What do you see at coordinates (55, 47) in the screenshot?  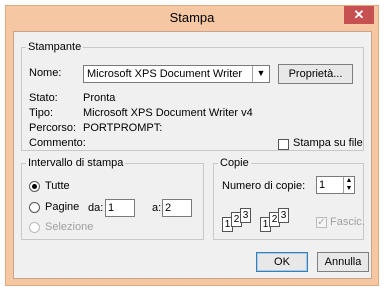 I see `printer-group-legend: Stampante` at bounding box center [55, 47].